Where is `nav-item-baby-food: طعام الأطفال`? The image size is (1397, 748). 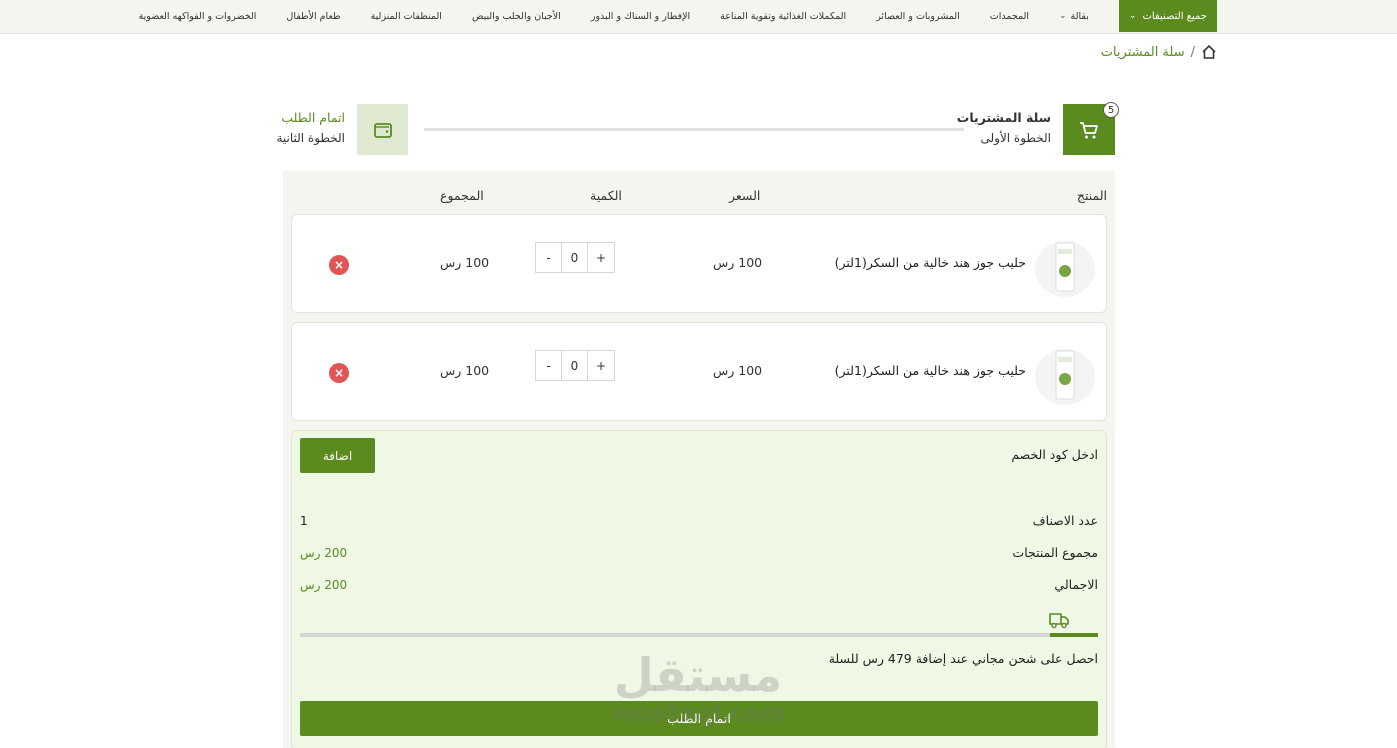
nav-item-baby-food: طعام الأطفال is located at coordinates (313, 16).